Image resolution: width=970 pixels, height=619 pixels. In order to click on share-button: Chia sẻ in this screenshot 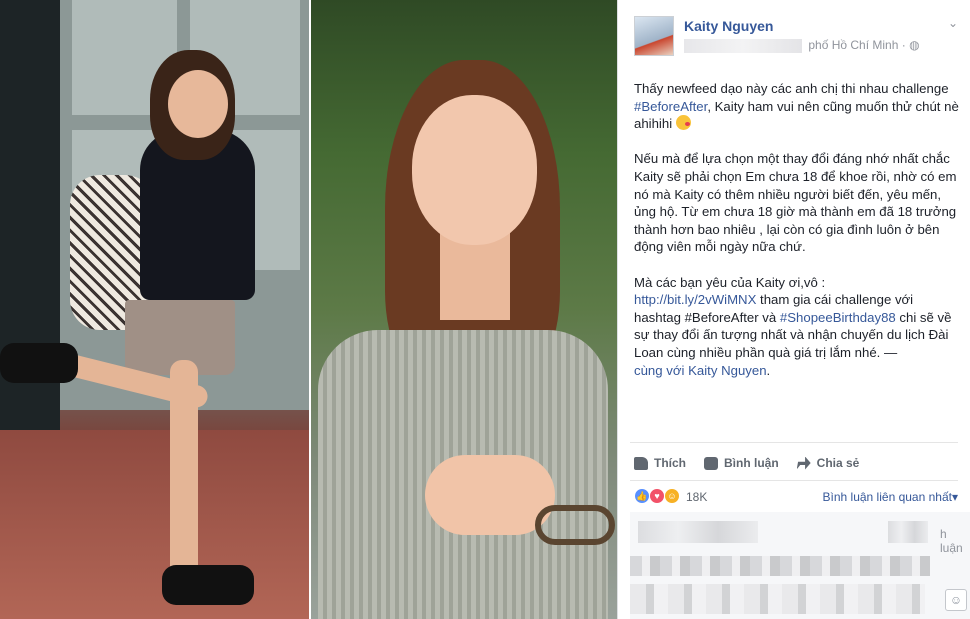, I will do `click(828, 463)`.